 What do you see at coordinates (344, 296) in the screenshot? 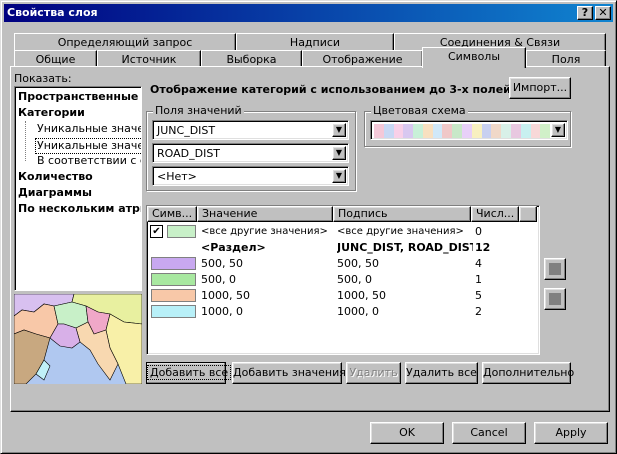
I see `table-row: 1000, 50 1000, 50 5` at bounding box center [344, 296].